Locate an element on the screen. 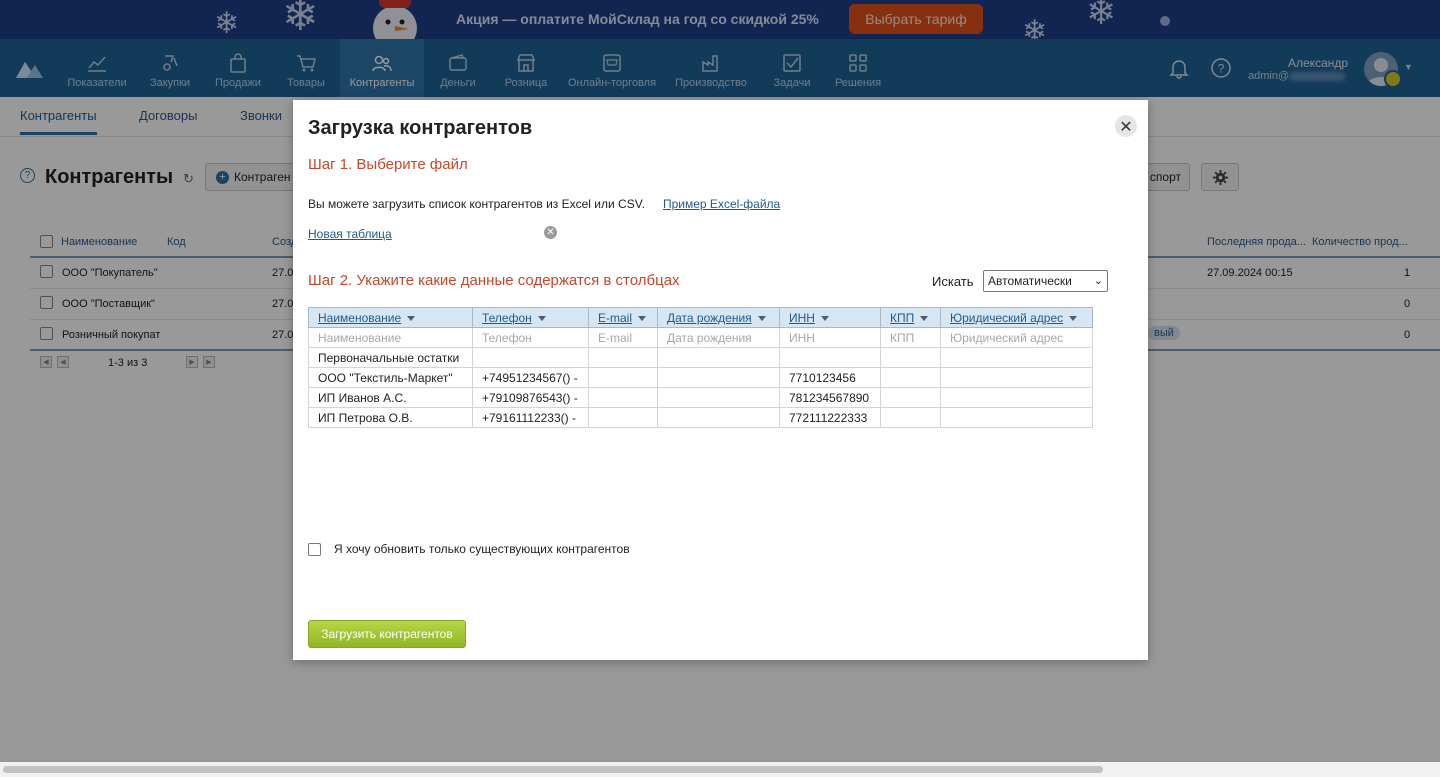 This screenshot has width=1440, height=777. excel-example-link: Пример Excel-файла is located at coordinates (721, 204).